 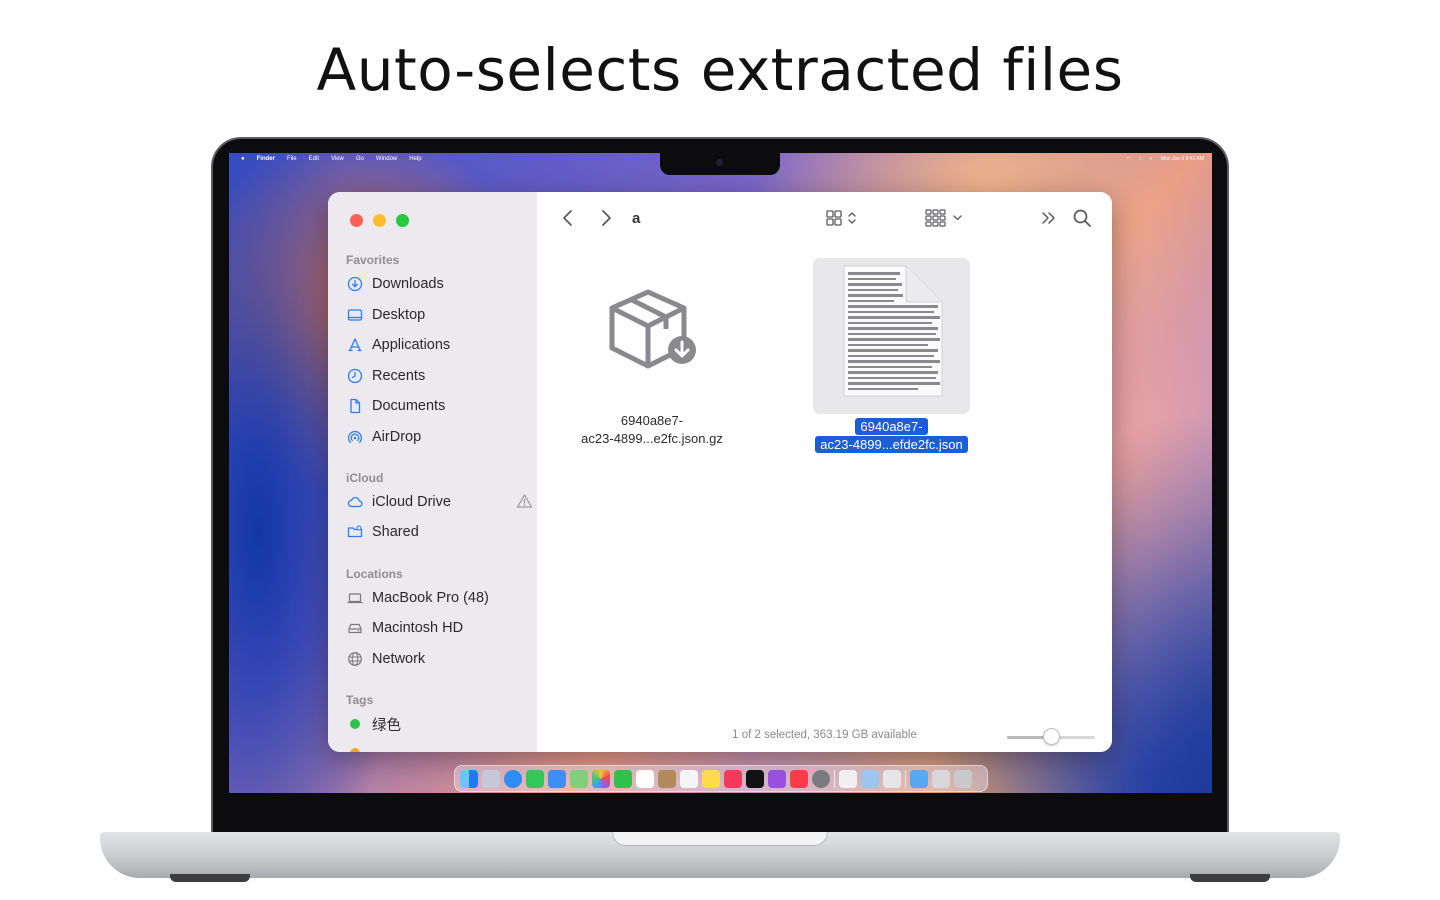 I want to click on sidebar-item-label: MacBook Pro (48), so click(x=430, y=598).